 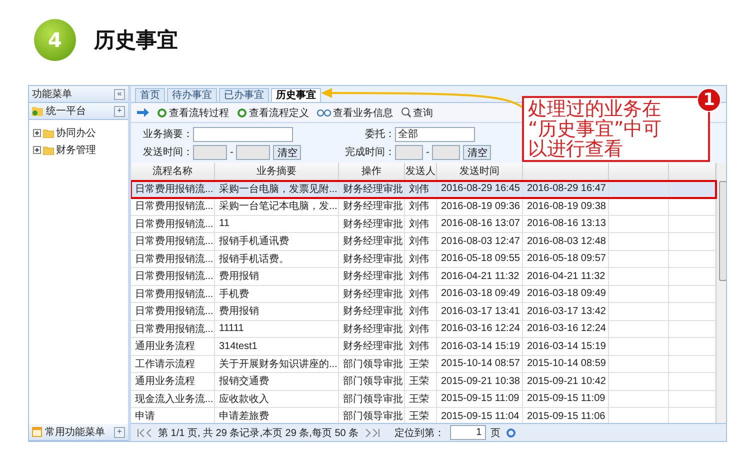 I want to click on field-label: 业务摘要：, so click(x=168, y=134).